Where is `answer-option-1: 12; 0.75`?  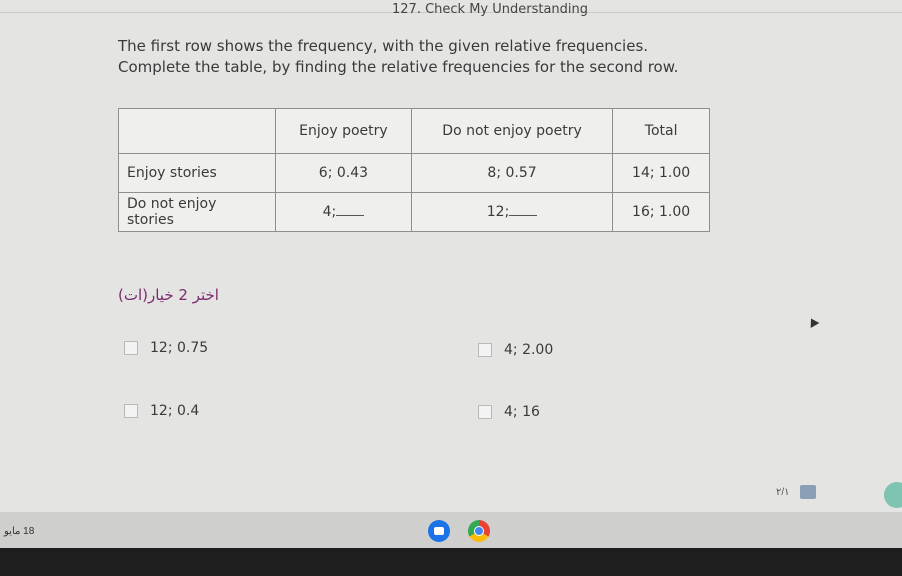 answer-option-1: 12; 0.75 is located at coordinates (166, 348).